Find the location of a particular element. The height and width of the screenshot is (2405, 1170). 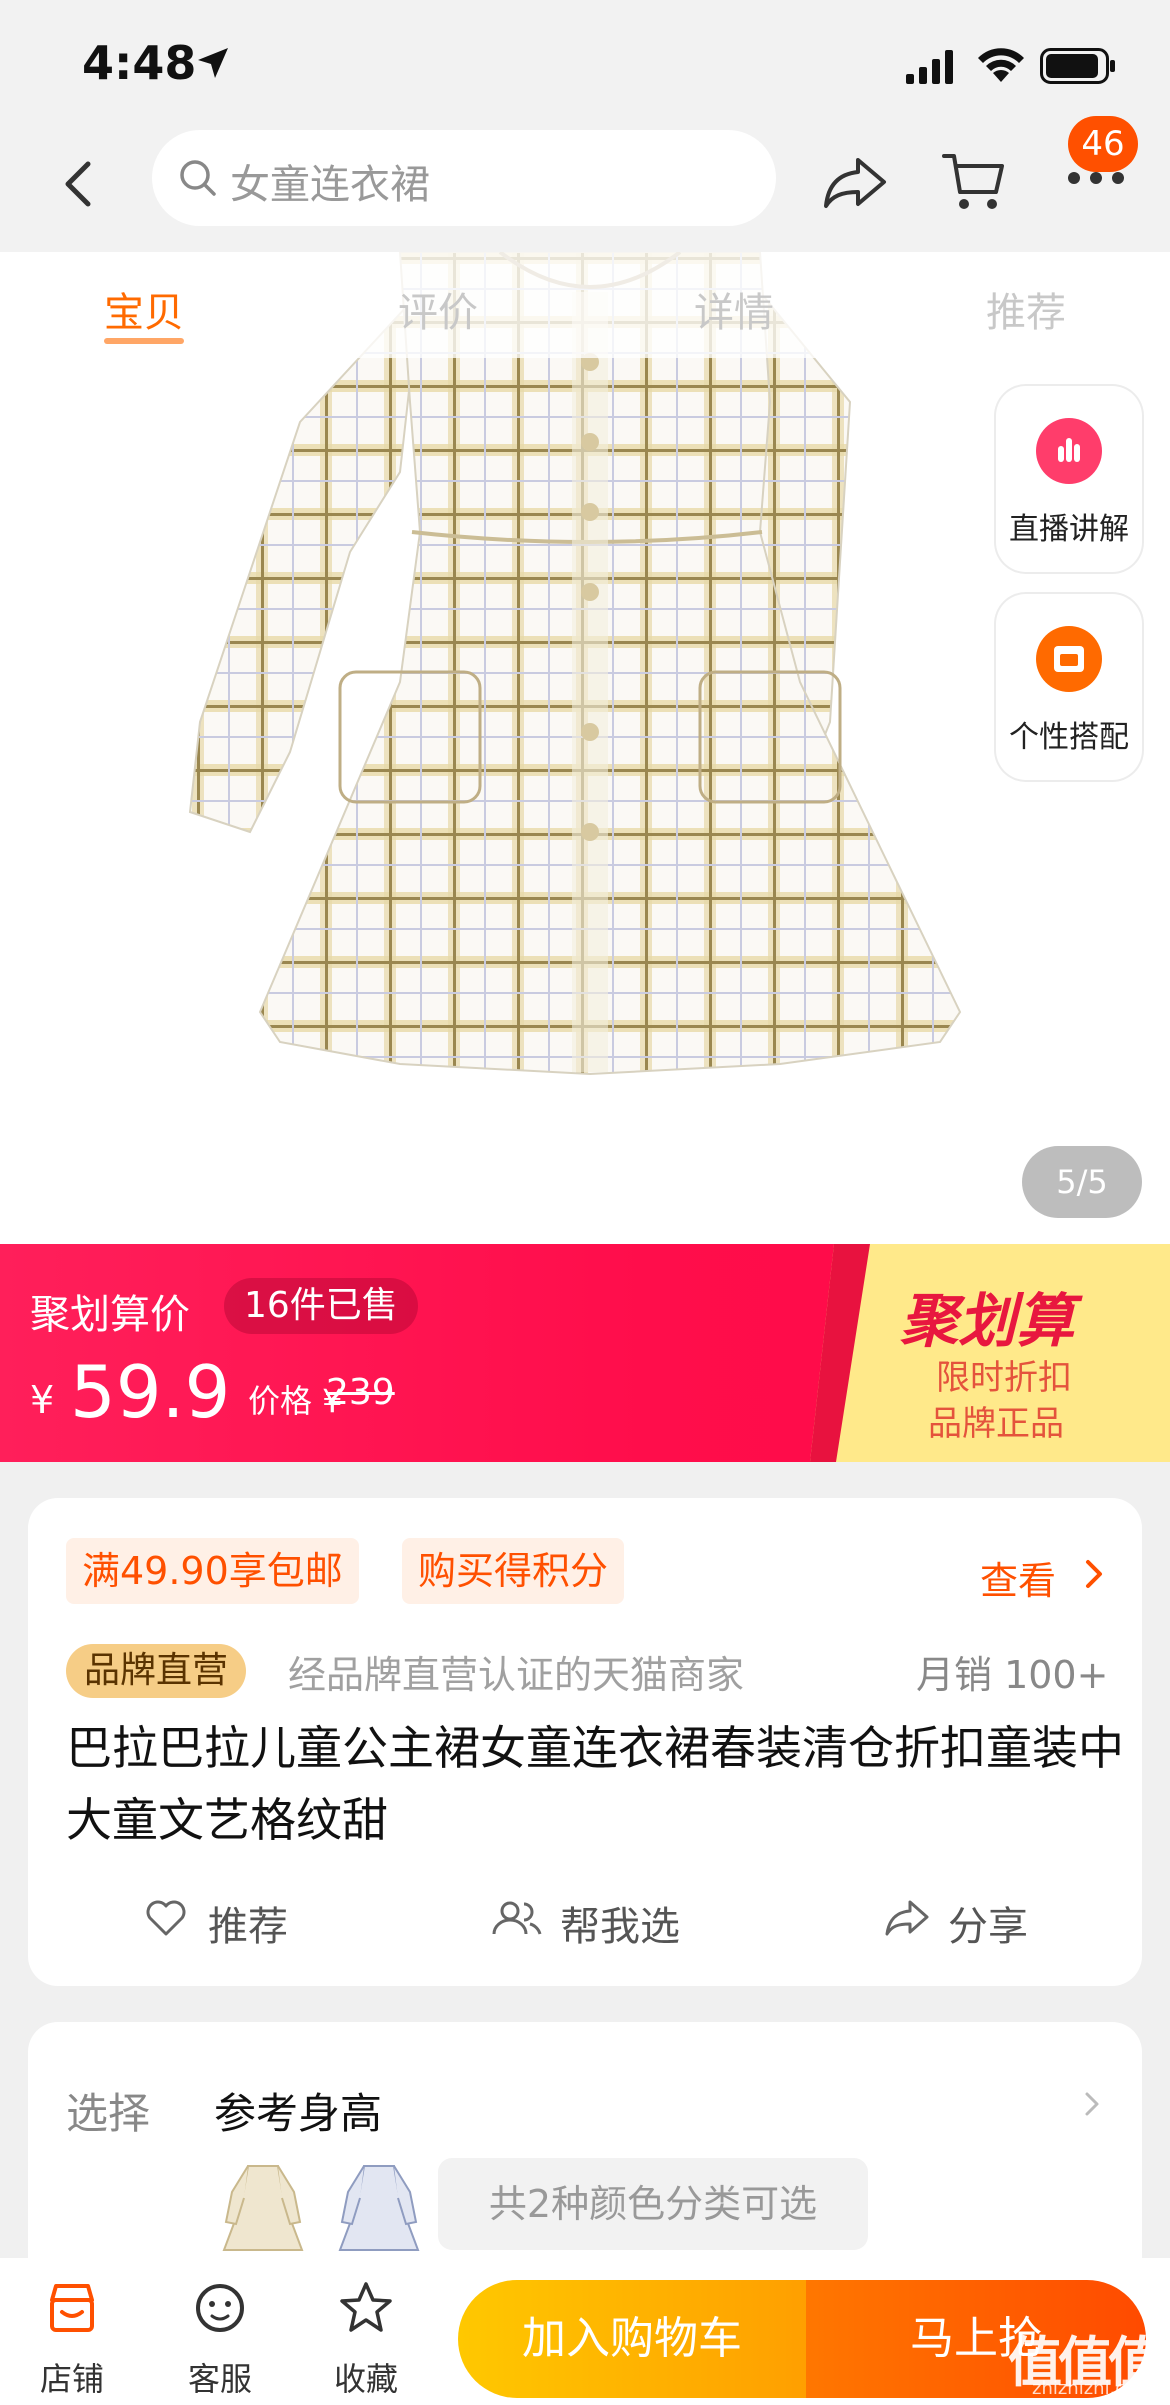

cart-count-badge: 46 is located at coordinates (1103, 144).